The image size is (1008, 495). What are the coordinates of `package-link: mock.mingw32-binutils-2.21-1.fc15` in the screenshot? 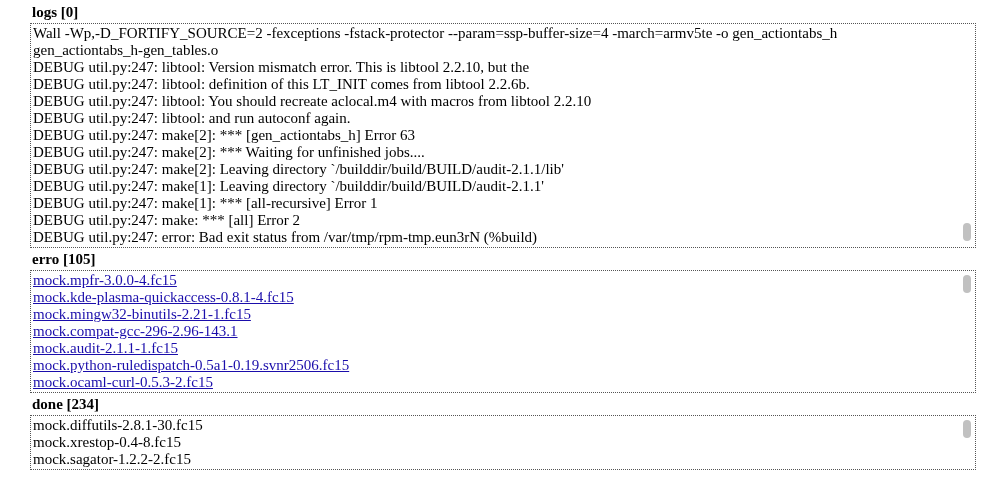 It's located at (142, 314).